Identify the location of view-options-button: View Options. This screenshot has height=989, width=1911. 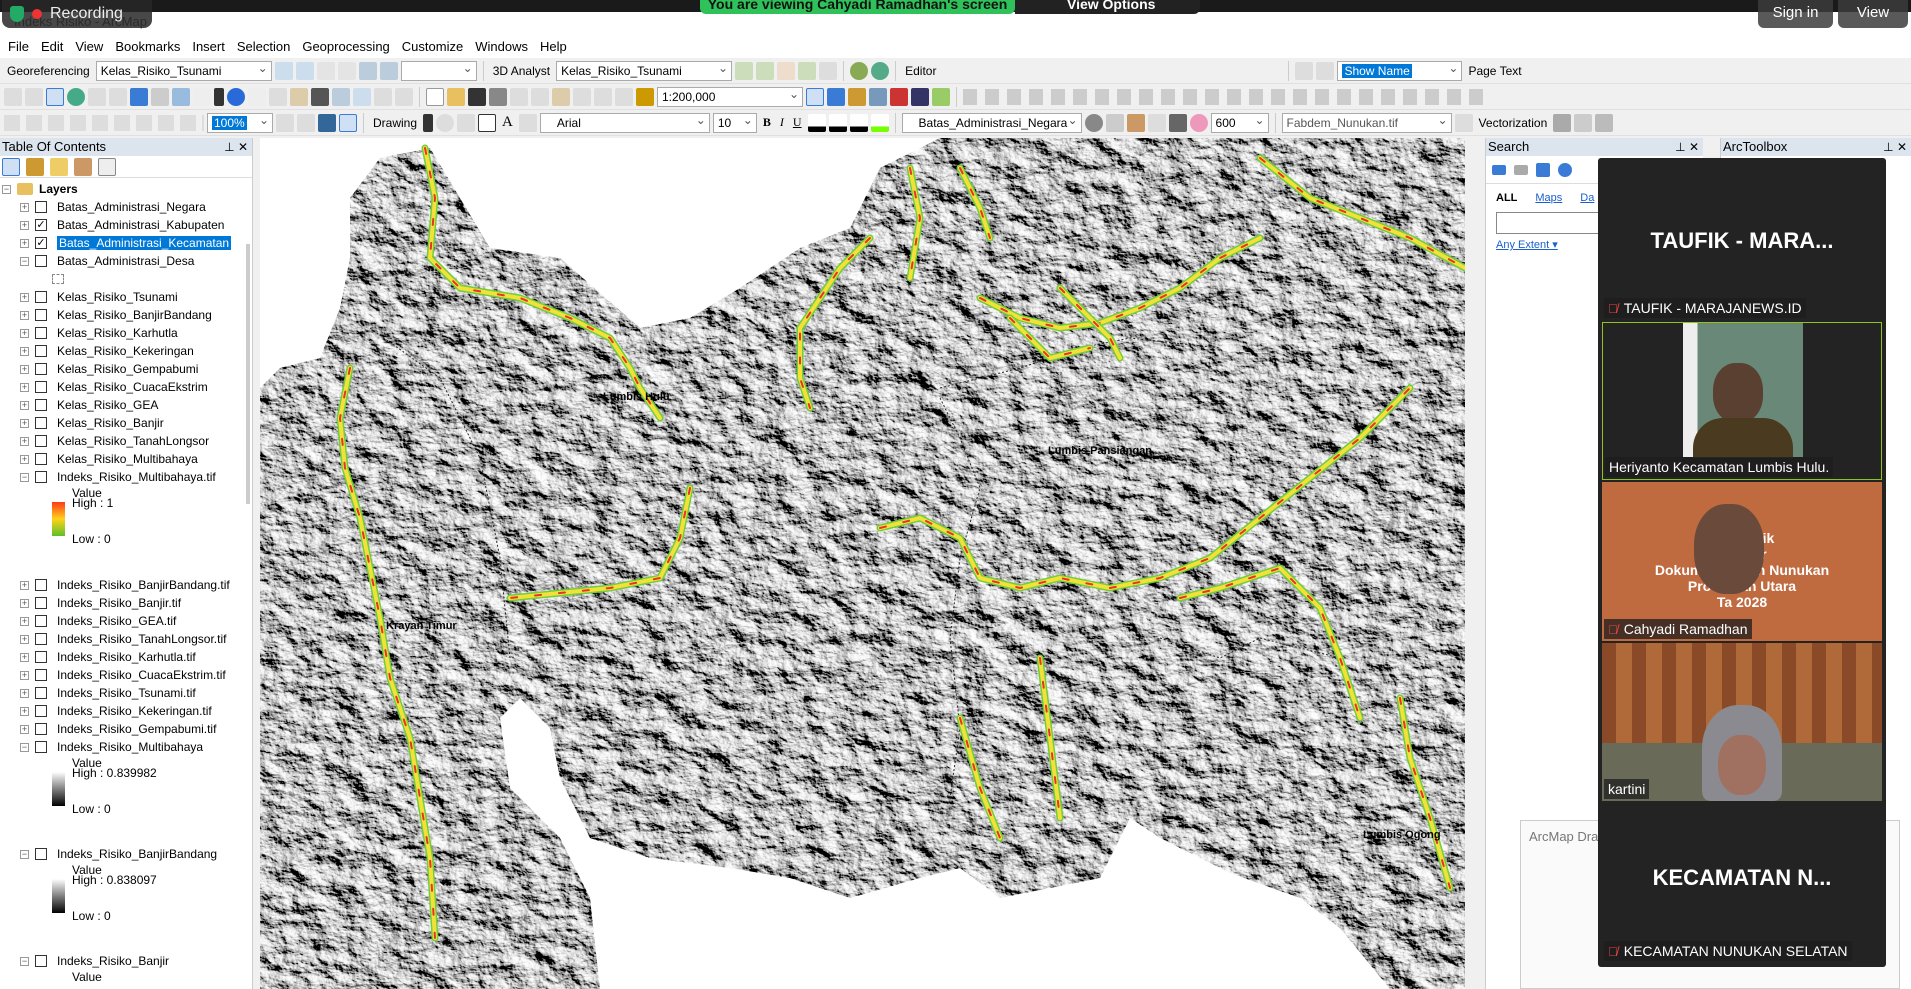
(1107, 7).